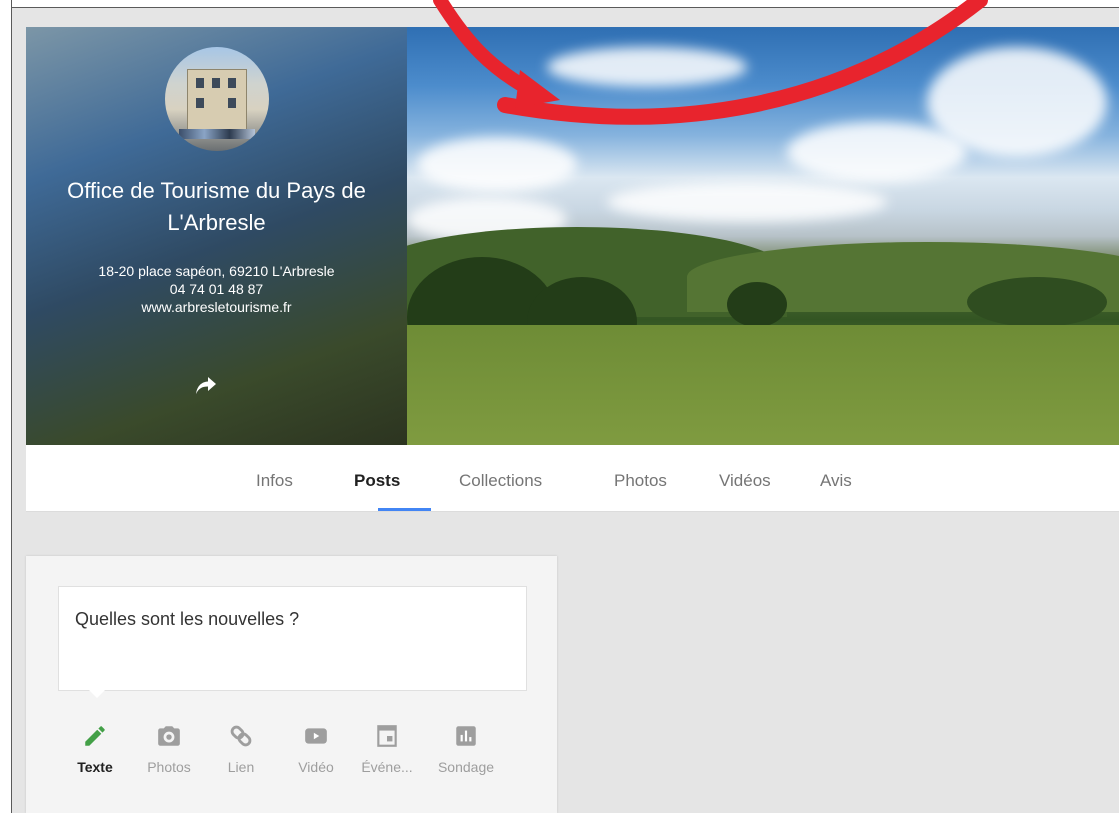  Describe the element at coordinates (169, 736) in the screenshot. I see `camera-icon` at that location.